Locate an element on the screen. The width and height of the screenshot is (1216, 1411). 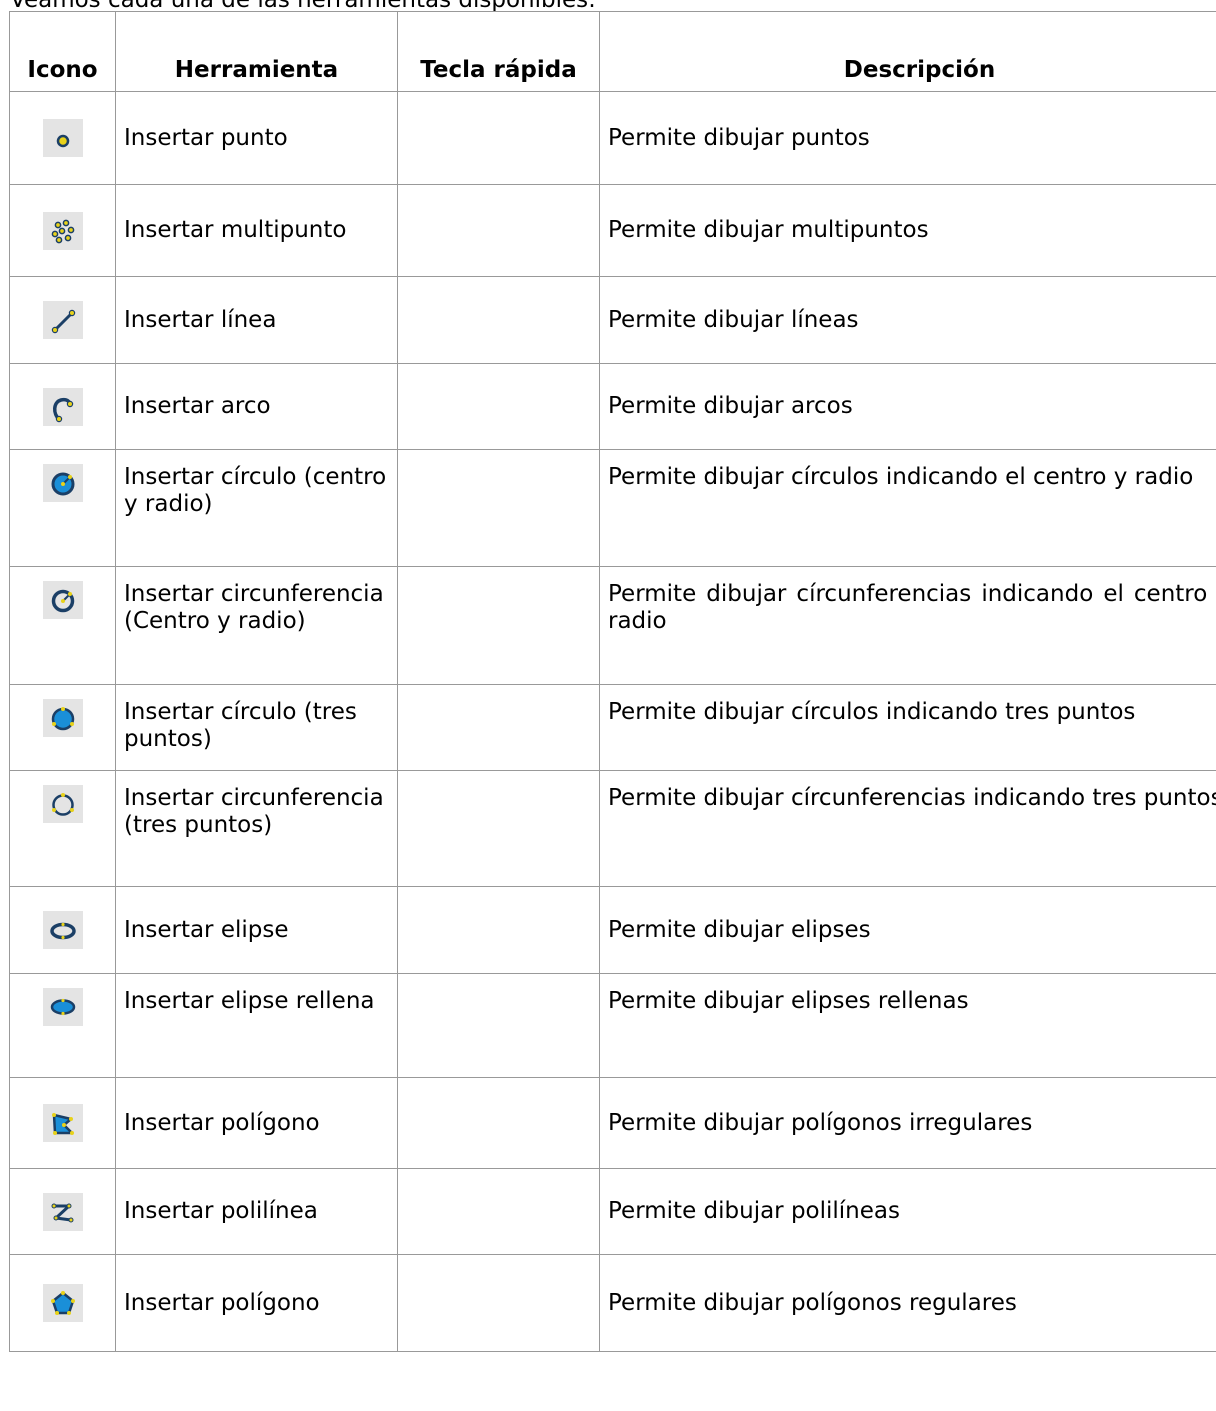
header-icon: Icono is located at coordinates (62, 51).